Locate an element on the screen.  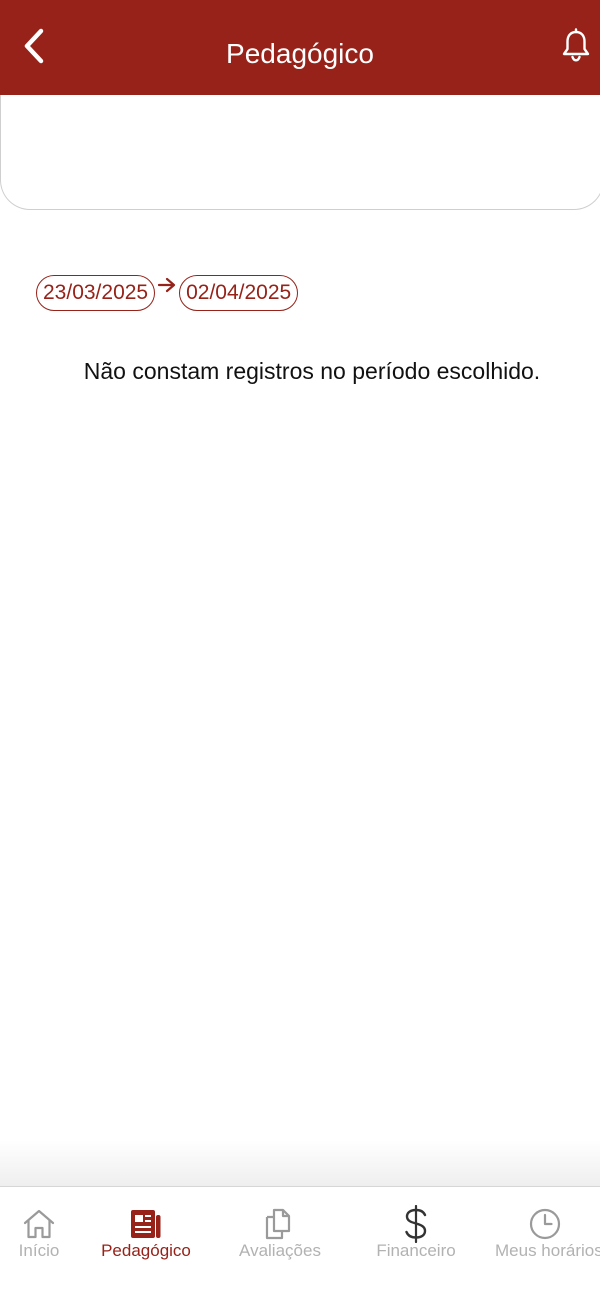
nav-item-pedagogico: Pedagógico is located at coordinates (146, 1227).